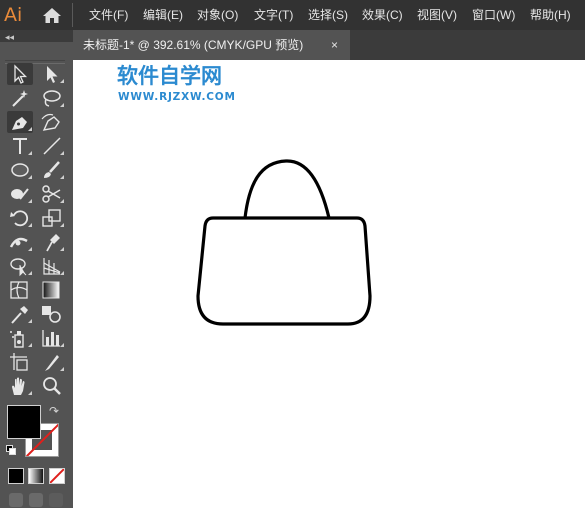 The width and height of the screenshot is (585, 508). What do you see at coordinates (52, 170) in the screenshot?
I see `paintbrush-tool` at bounding box center [52, 170].